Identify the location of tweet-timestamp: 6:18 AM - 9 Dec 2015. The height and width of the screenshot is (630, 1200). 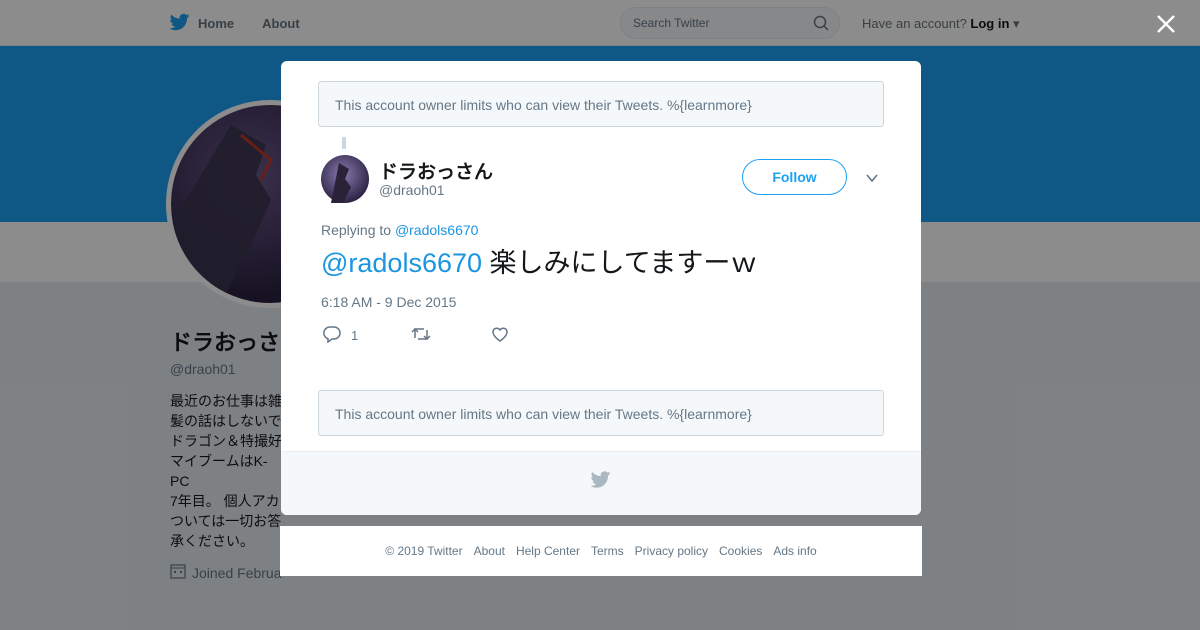
(388, 302).